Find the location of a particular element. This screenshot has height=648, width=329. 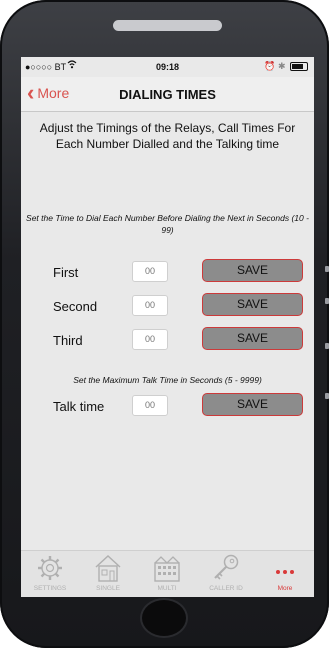

more-dots-icon is located at coordinates (285, 568).